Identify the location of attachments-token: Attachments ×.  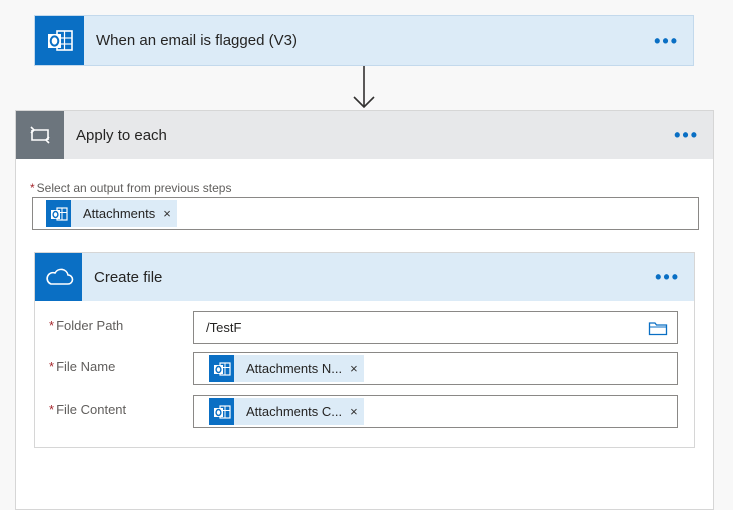
(111, 213).